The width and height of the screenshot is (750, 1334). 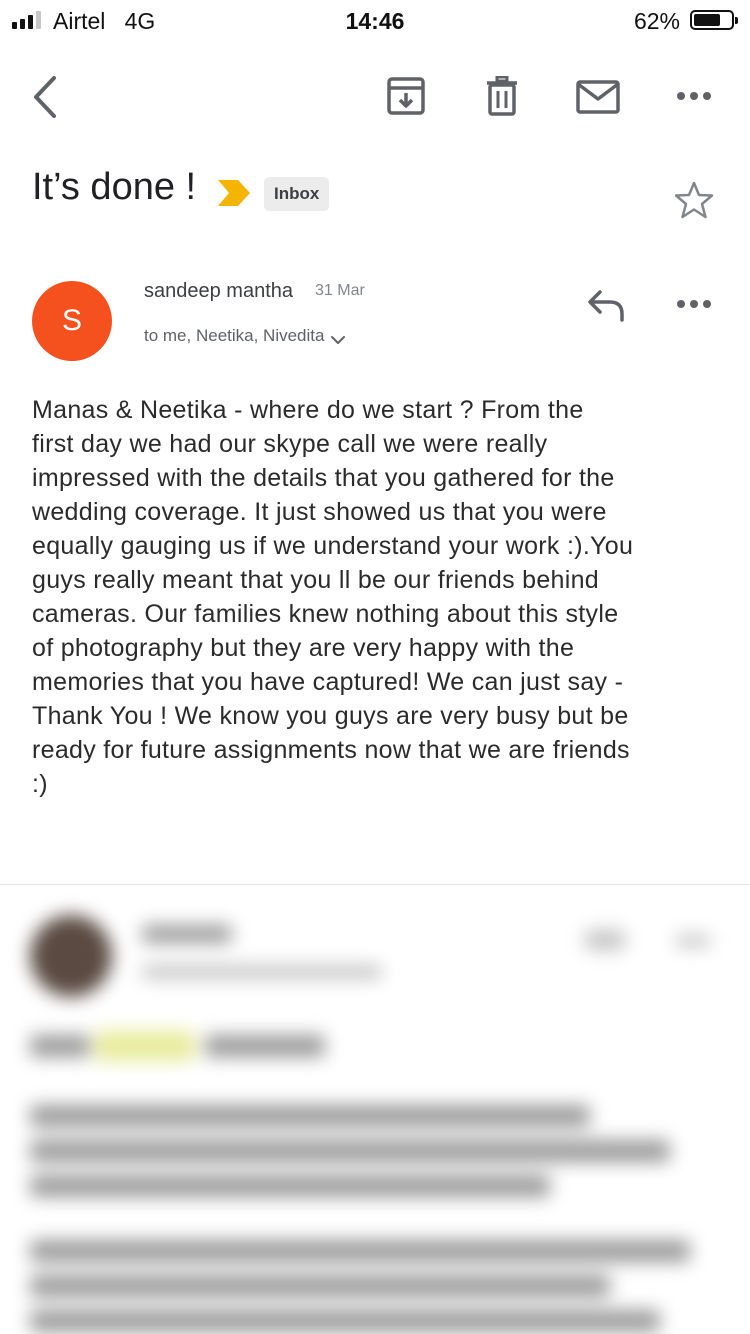 I want to click on trash-icon, so click(x=502, y=95).